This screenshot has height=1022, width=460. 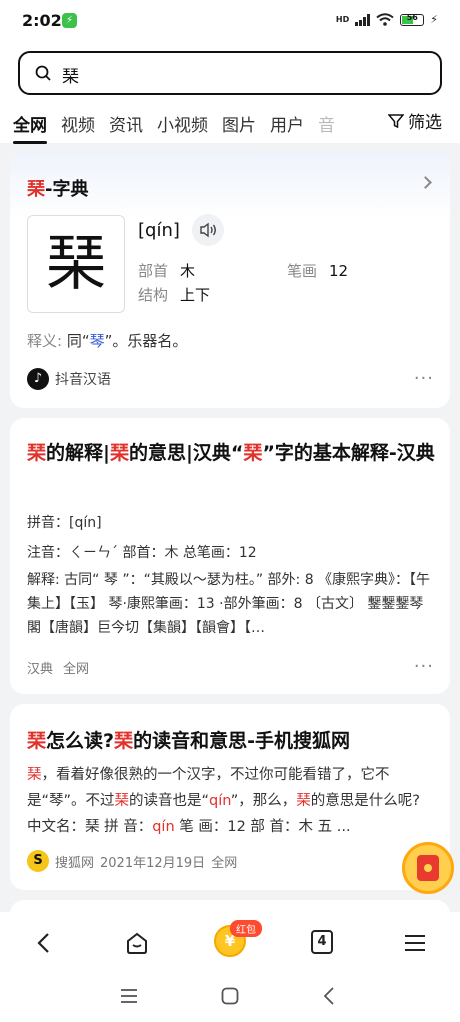 I want to click on tab-count-button: 4, so click(x=322, y=942).